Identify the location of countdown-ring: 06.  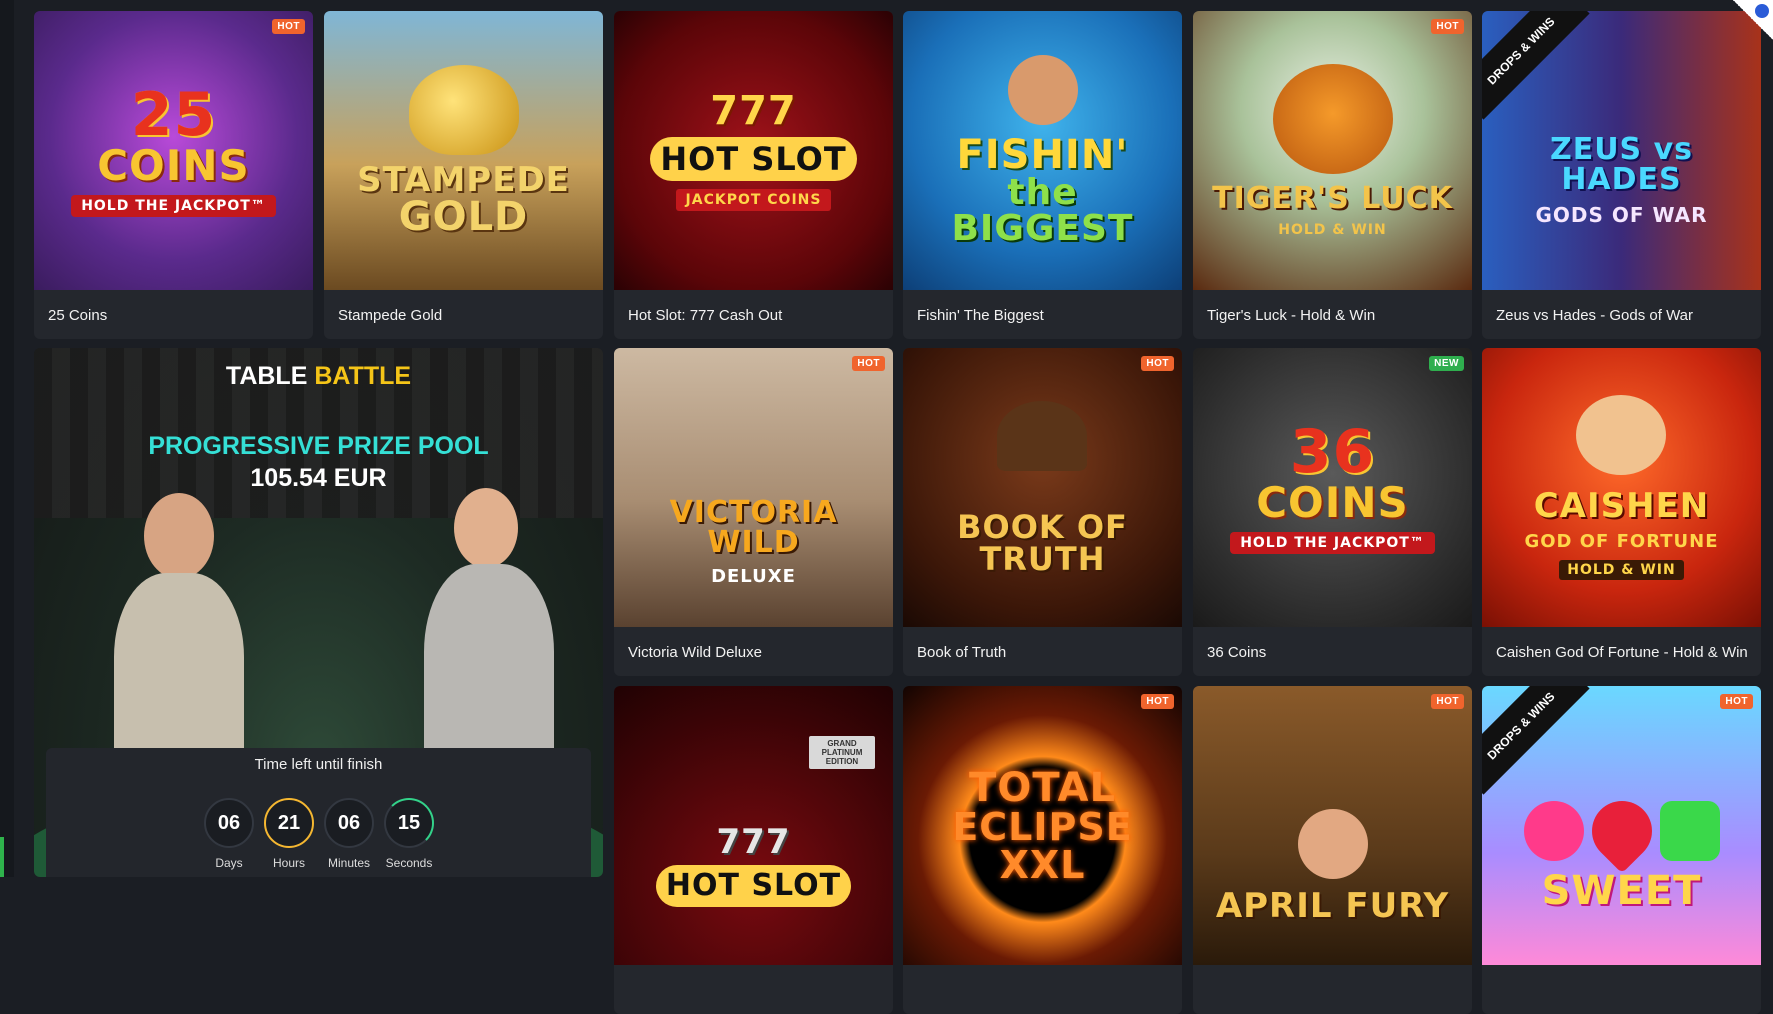
(349, 823).